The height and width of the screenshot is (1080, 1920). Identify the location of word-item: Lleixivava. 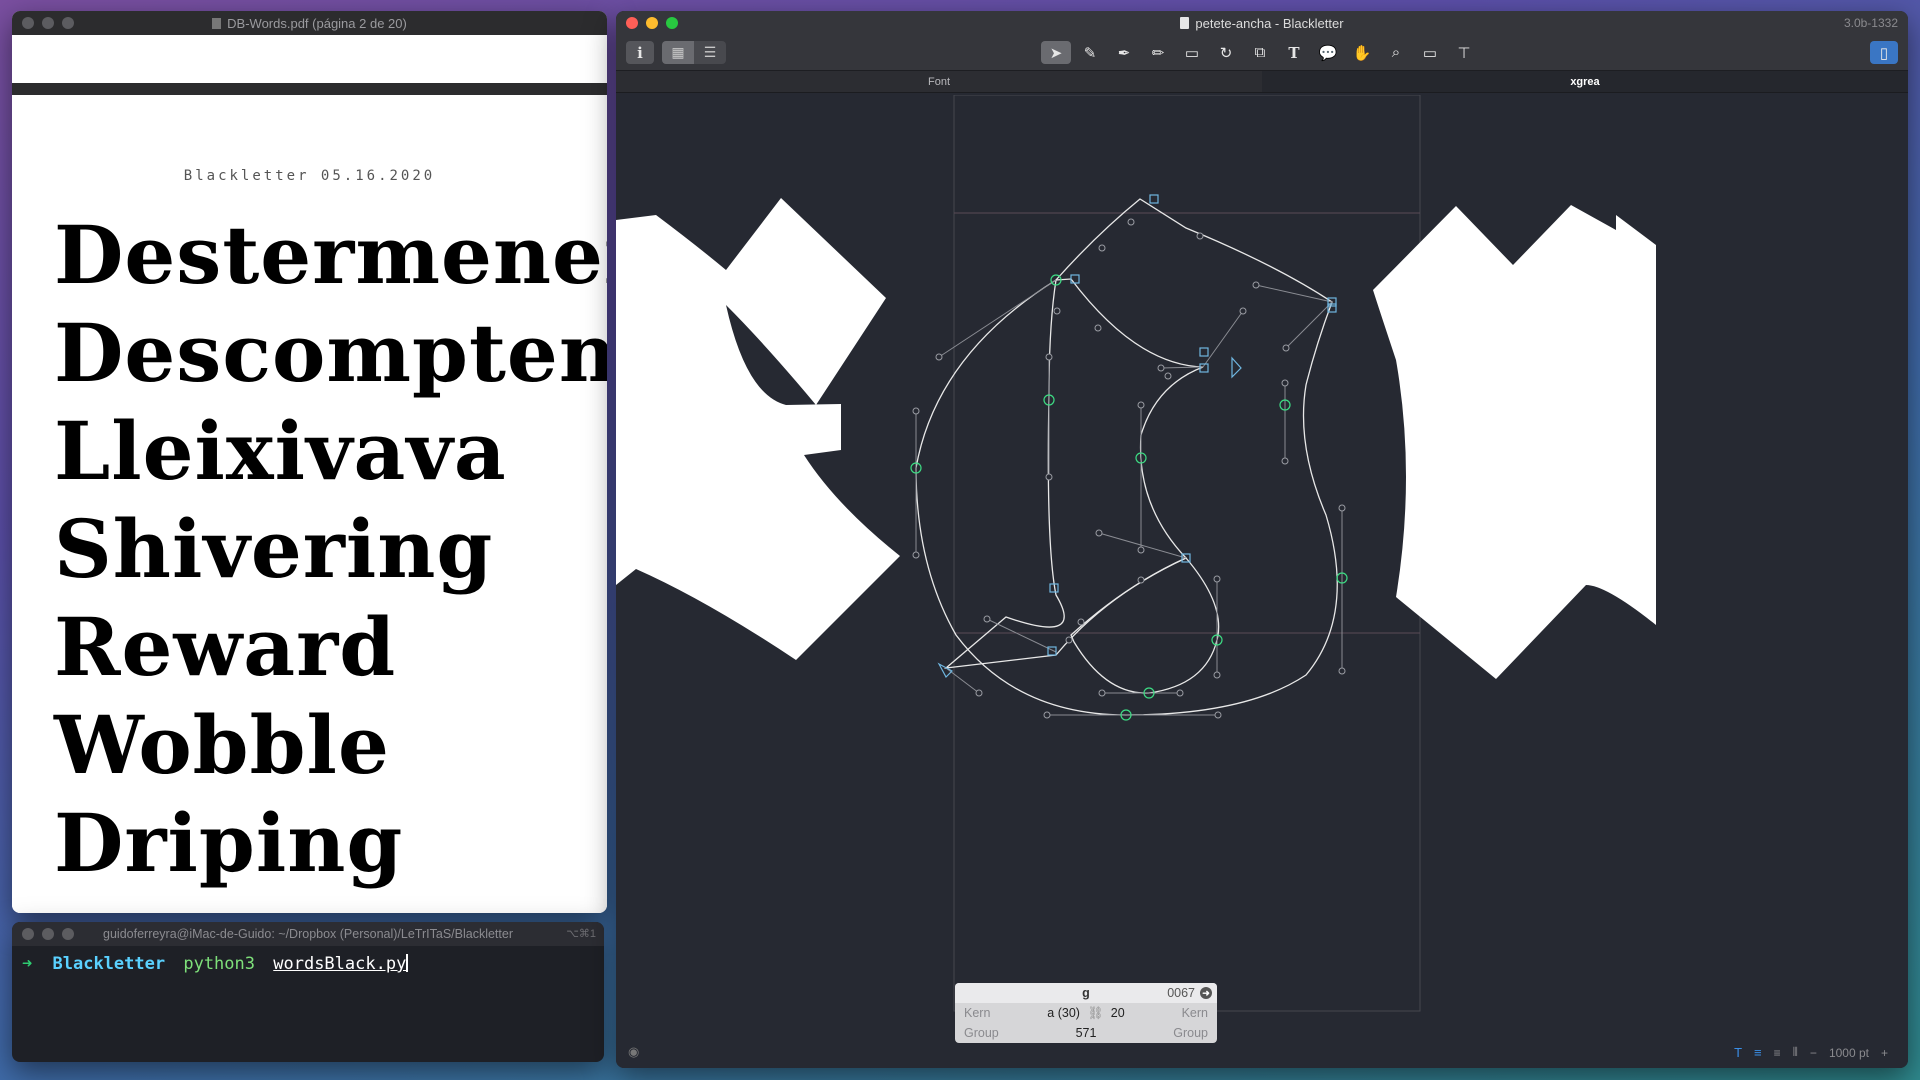
(280, 451).